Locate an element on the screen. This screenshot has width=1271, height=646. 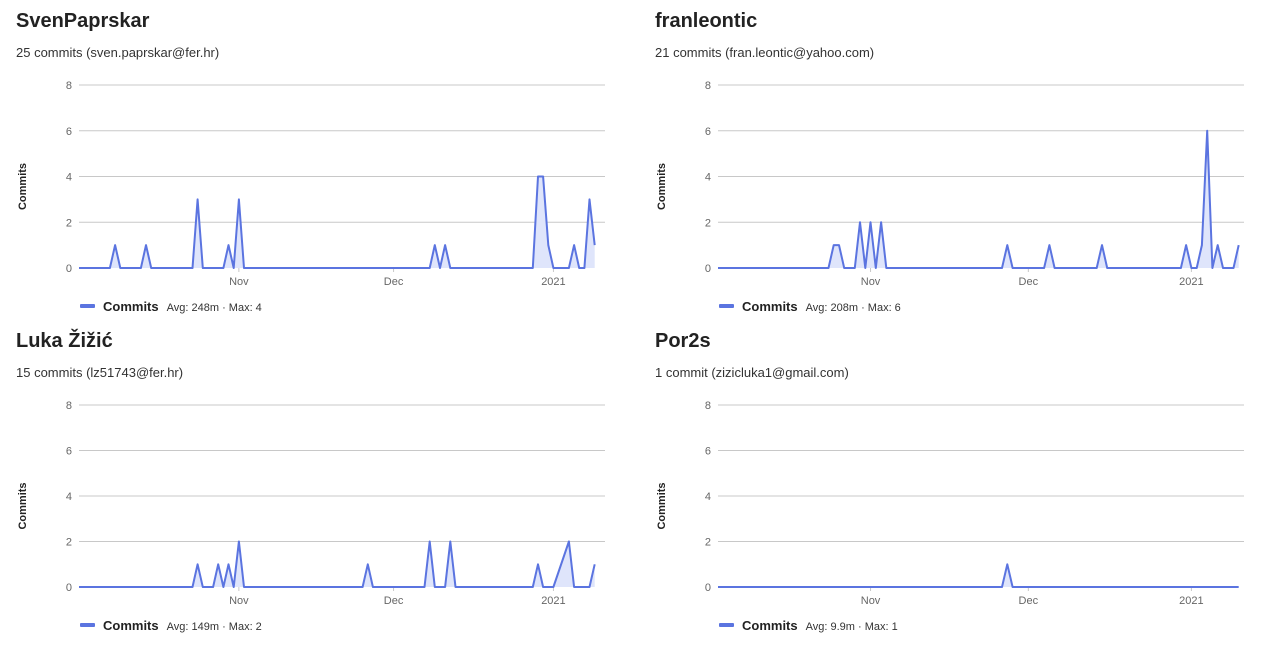
legend-stats: Avg: 248m · Max: 4 is located at coordinates (214, 308).